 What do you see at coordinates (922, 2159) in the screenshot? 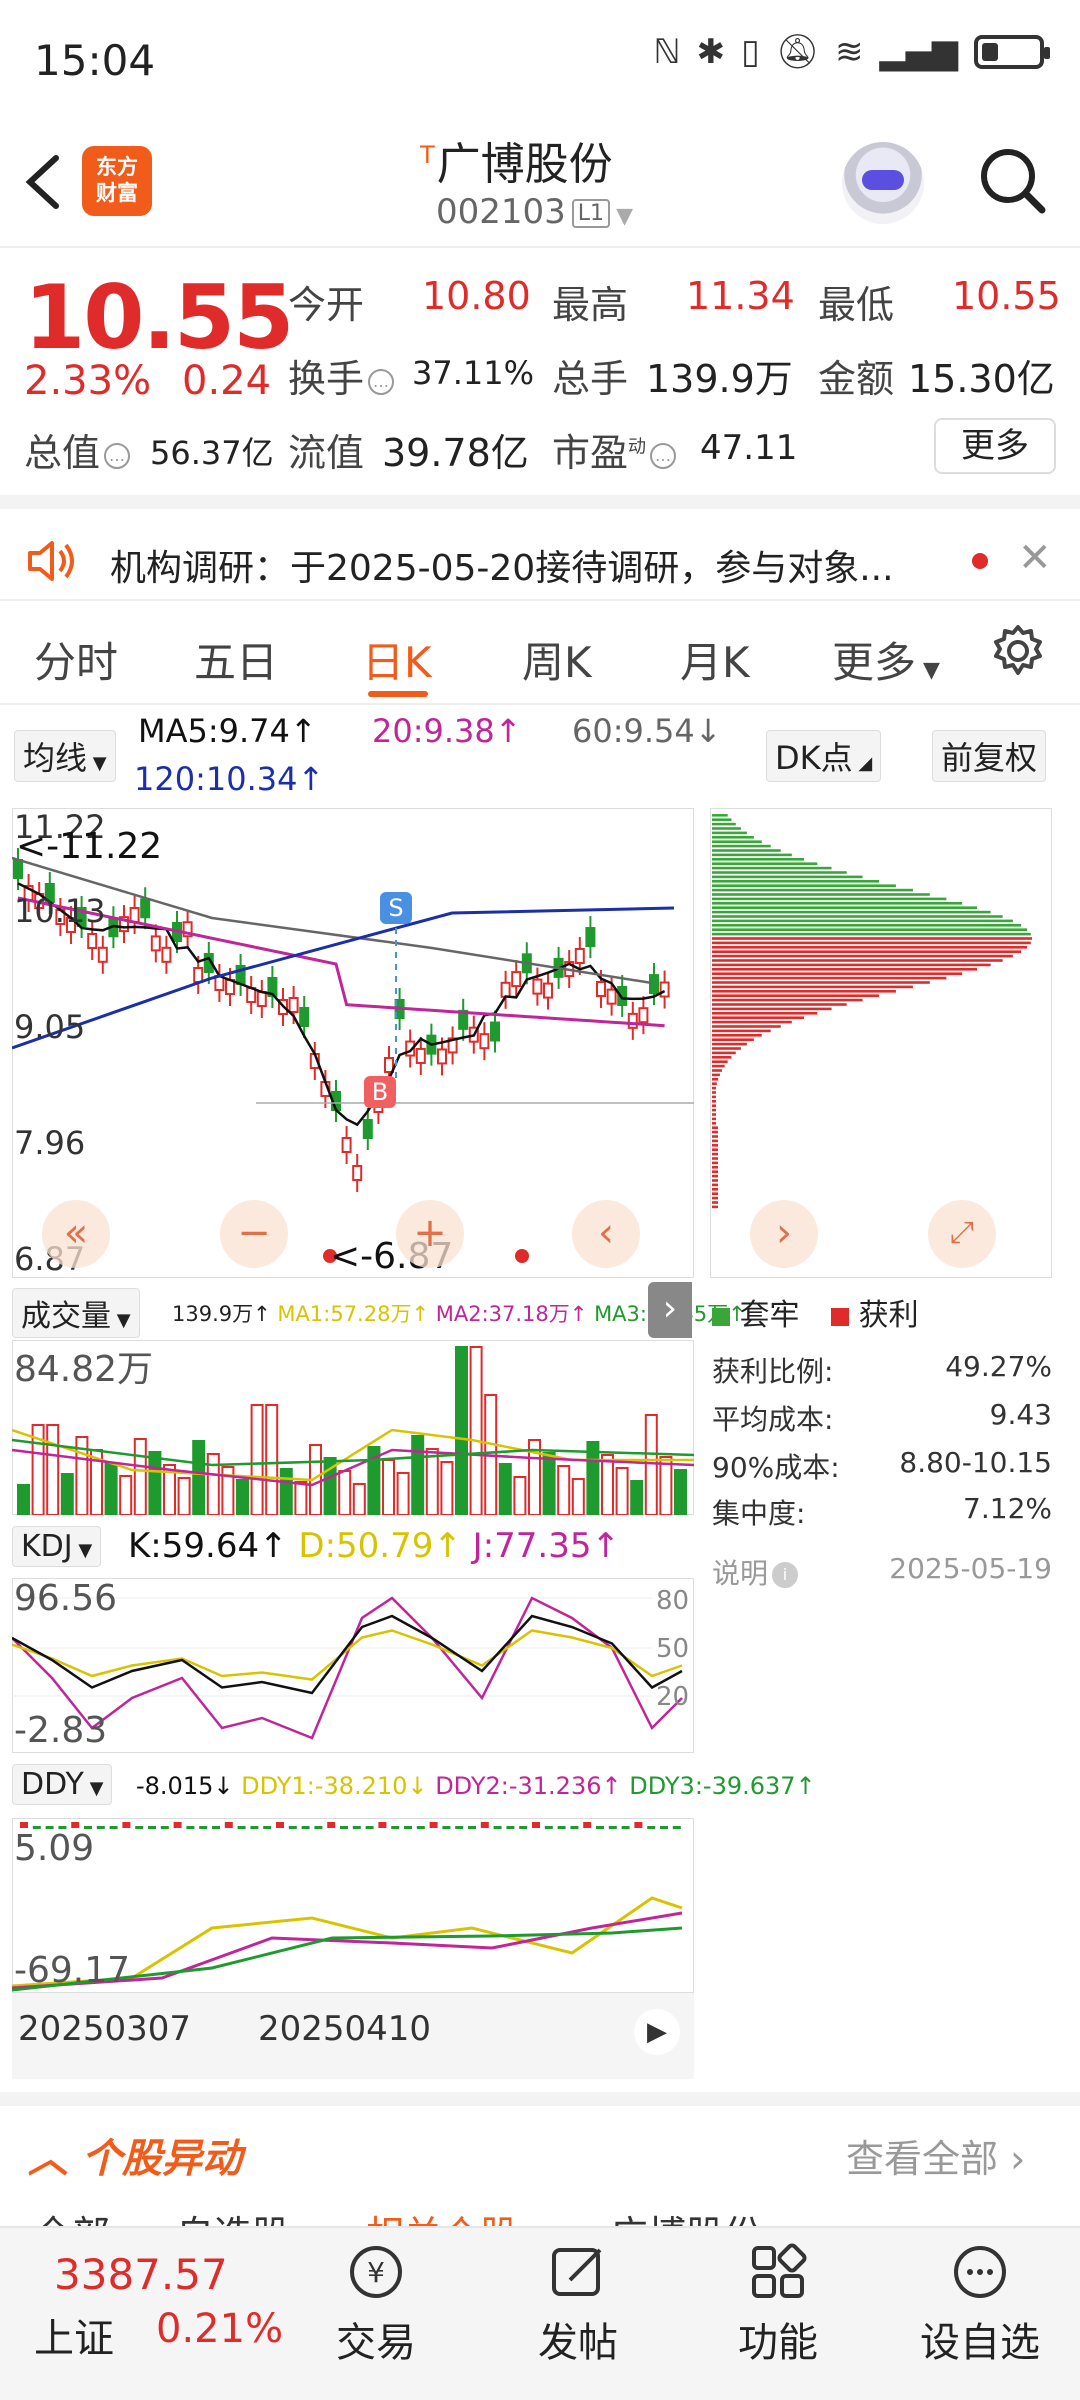
I see `view-all-label: 查看全部` at bounding box center [922, 2159].